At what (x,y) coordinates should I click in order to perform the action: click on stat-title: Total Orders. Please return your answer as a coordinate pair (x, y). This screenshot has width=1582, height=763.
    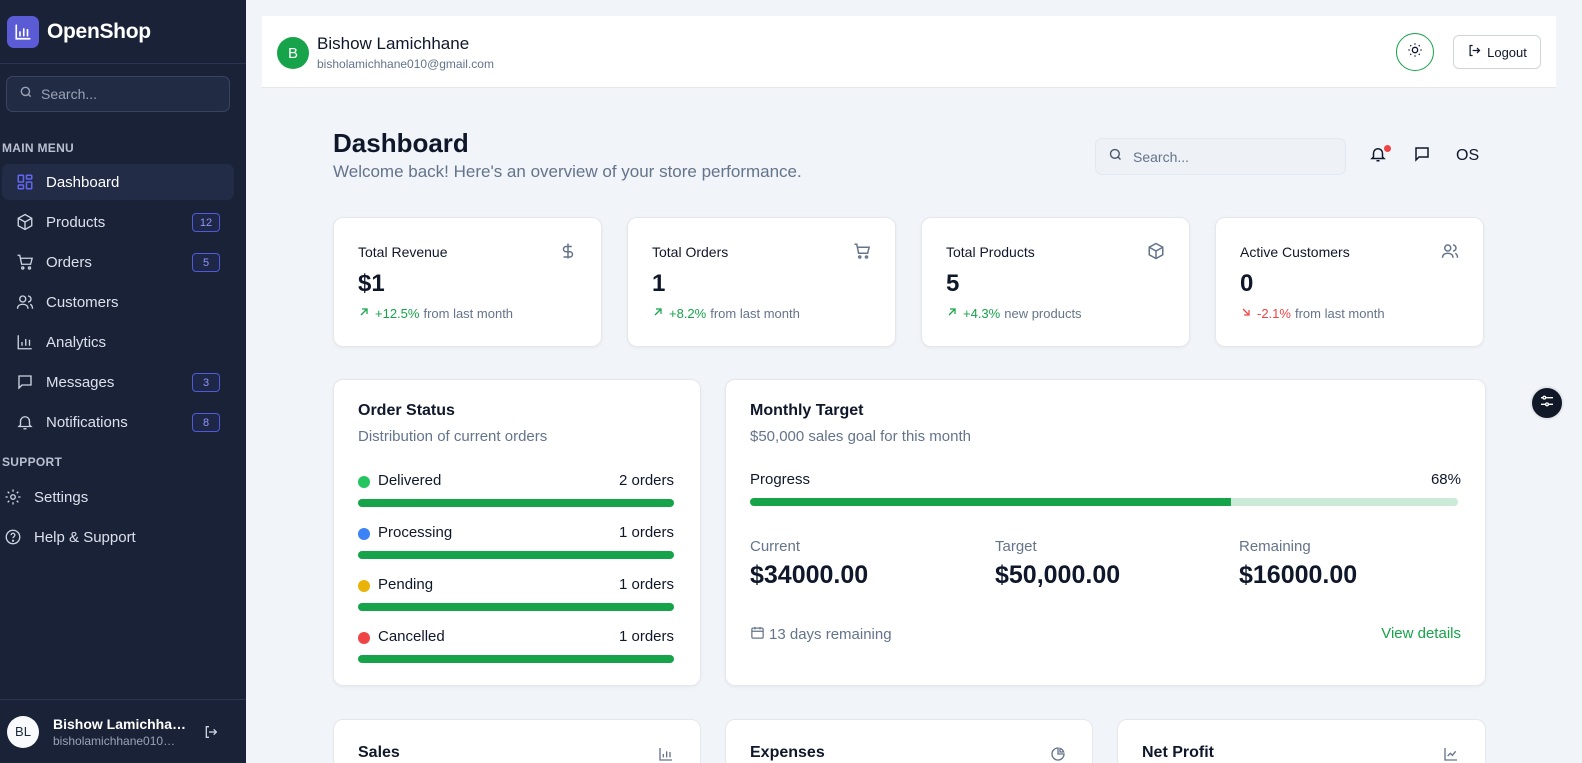
    Looking at the image, I should click on (690, 252).